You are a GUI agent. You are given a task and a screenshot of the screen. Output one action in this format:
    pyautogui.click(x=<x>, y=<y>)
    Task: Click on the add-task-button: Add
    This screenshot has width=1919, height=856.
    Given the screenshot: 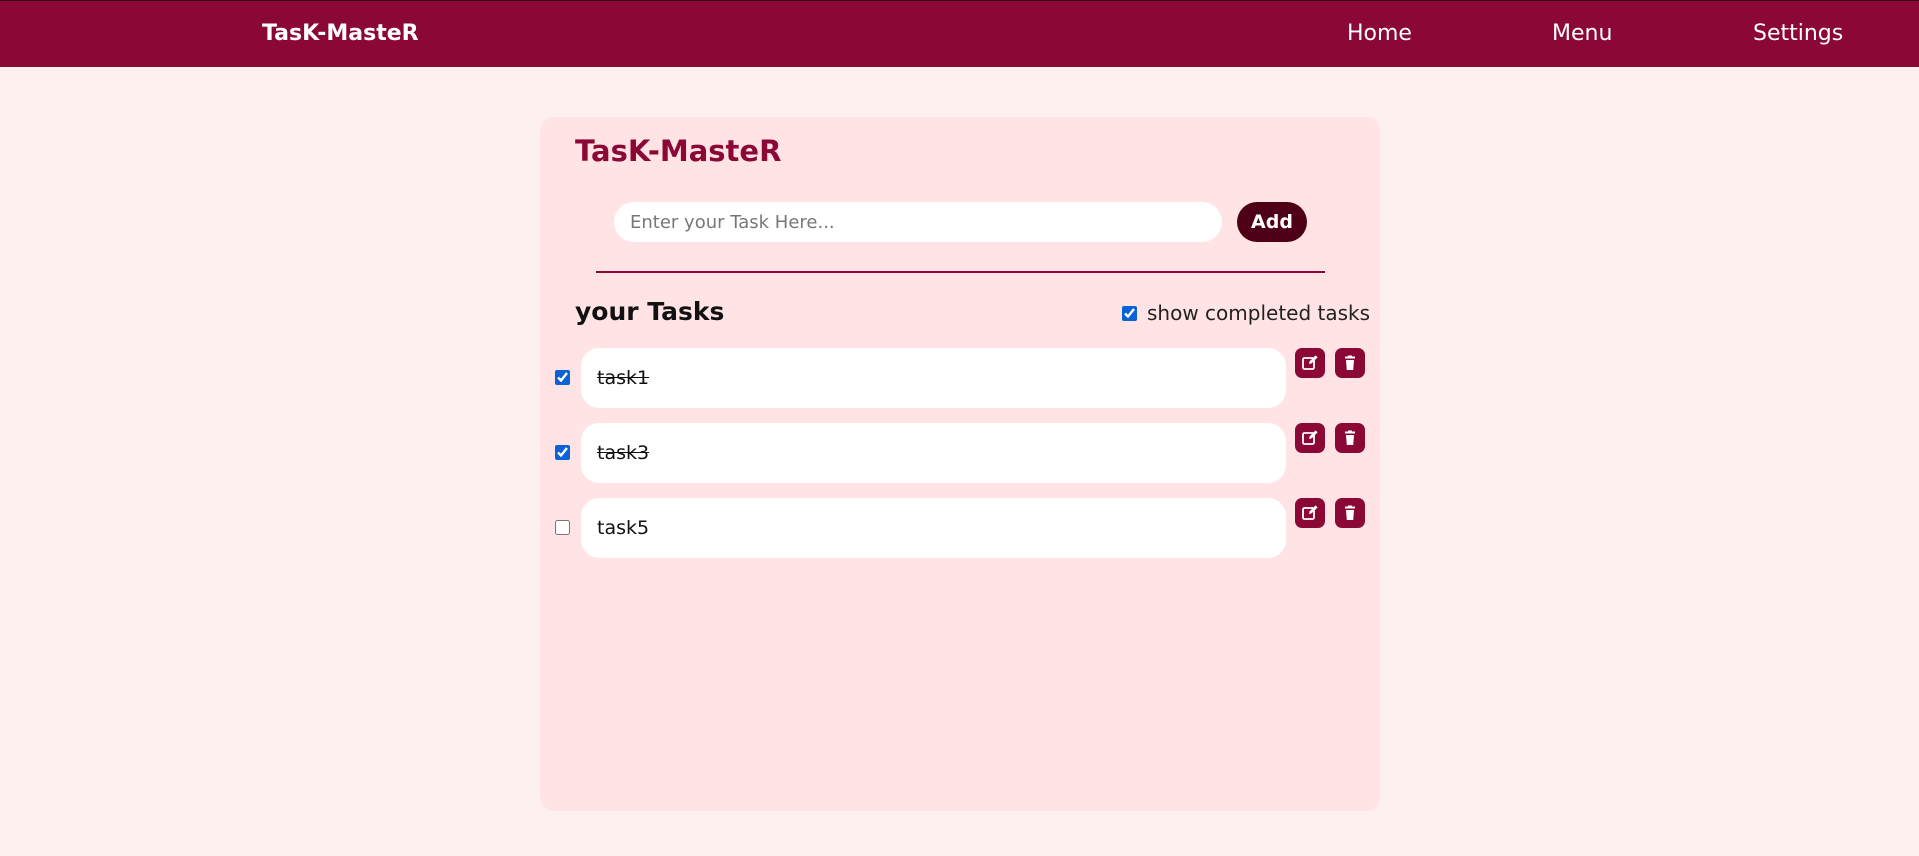 What is the action you would take?
    pyautogui.click(x=1272, y=222)
    